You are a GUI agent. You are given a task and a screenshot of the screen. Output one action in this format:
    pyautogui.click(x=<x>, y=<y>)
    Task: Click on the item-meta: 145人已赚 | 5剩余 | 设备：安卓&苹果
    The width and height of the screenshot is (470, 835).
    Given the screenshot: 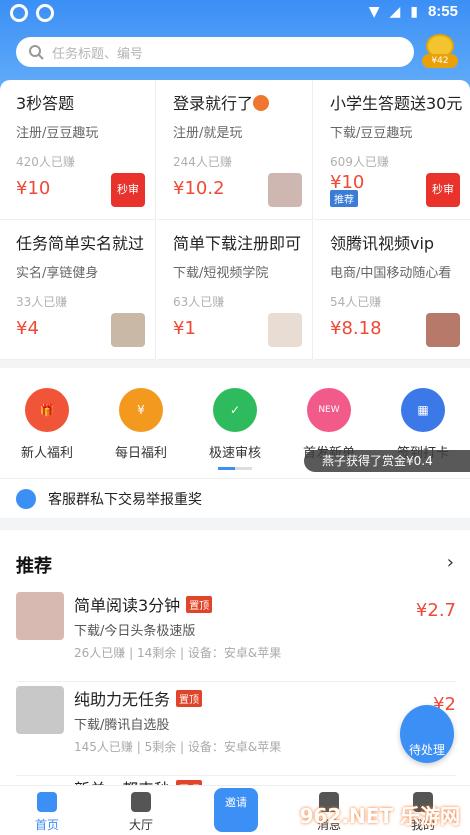 What is the action you would take?
    pyautogui.click(x=178, y=747)
    